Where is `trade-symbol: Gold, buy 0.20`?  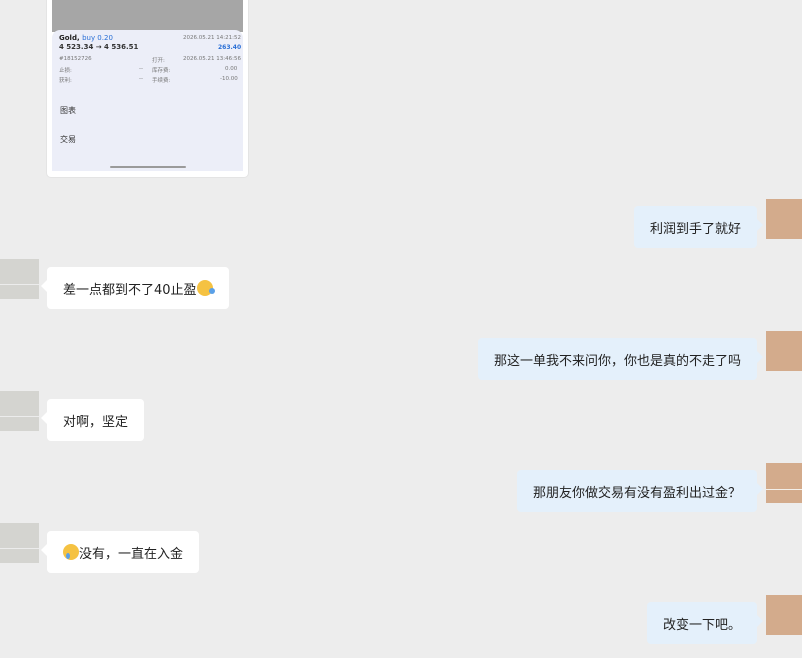 trade-symbol: Gold, buy 0.20 is located at coordinates (86, 38).